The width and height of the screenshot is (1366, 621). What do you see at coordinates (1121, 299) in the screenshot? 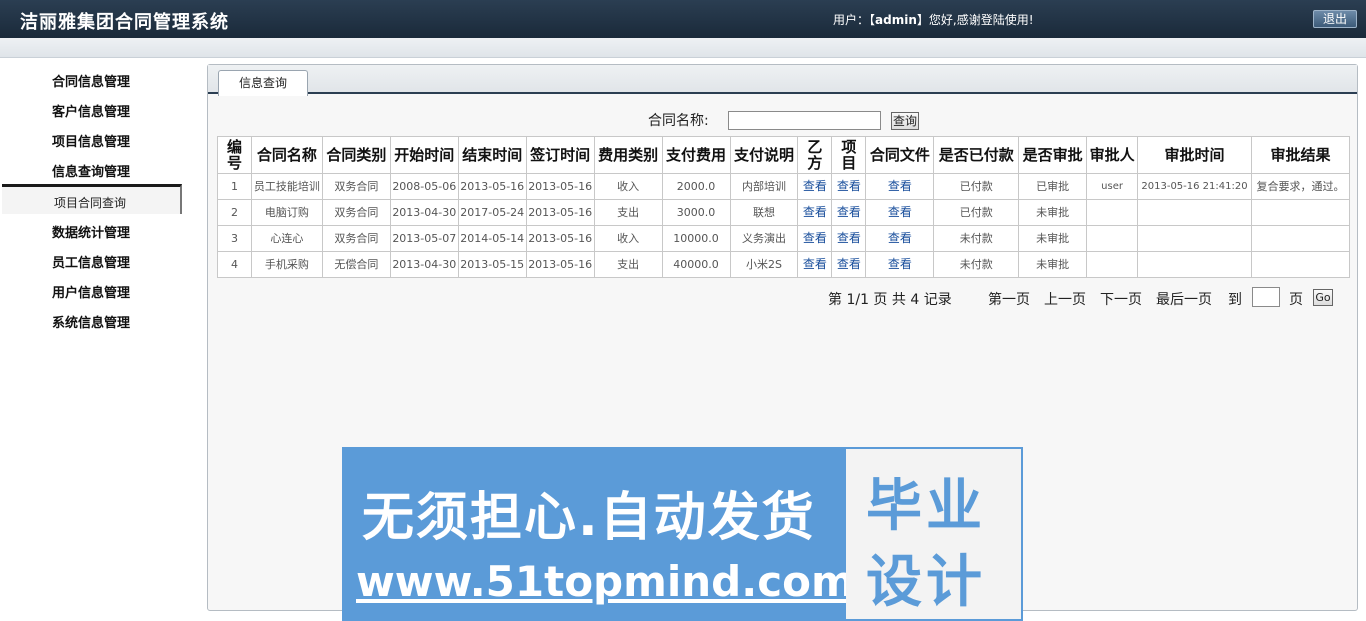
I see `pager-next: 下一页` at bounding box center [1121, 299].